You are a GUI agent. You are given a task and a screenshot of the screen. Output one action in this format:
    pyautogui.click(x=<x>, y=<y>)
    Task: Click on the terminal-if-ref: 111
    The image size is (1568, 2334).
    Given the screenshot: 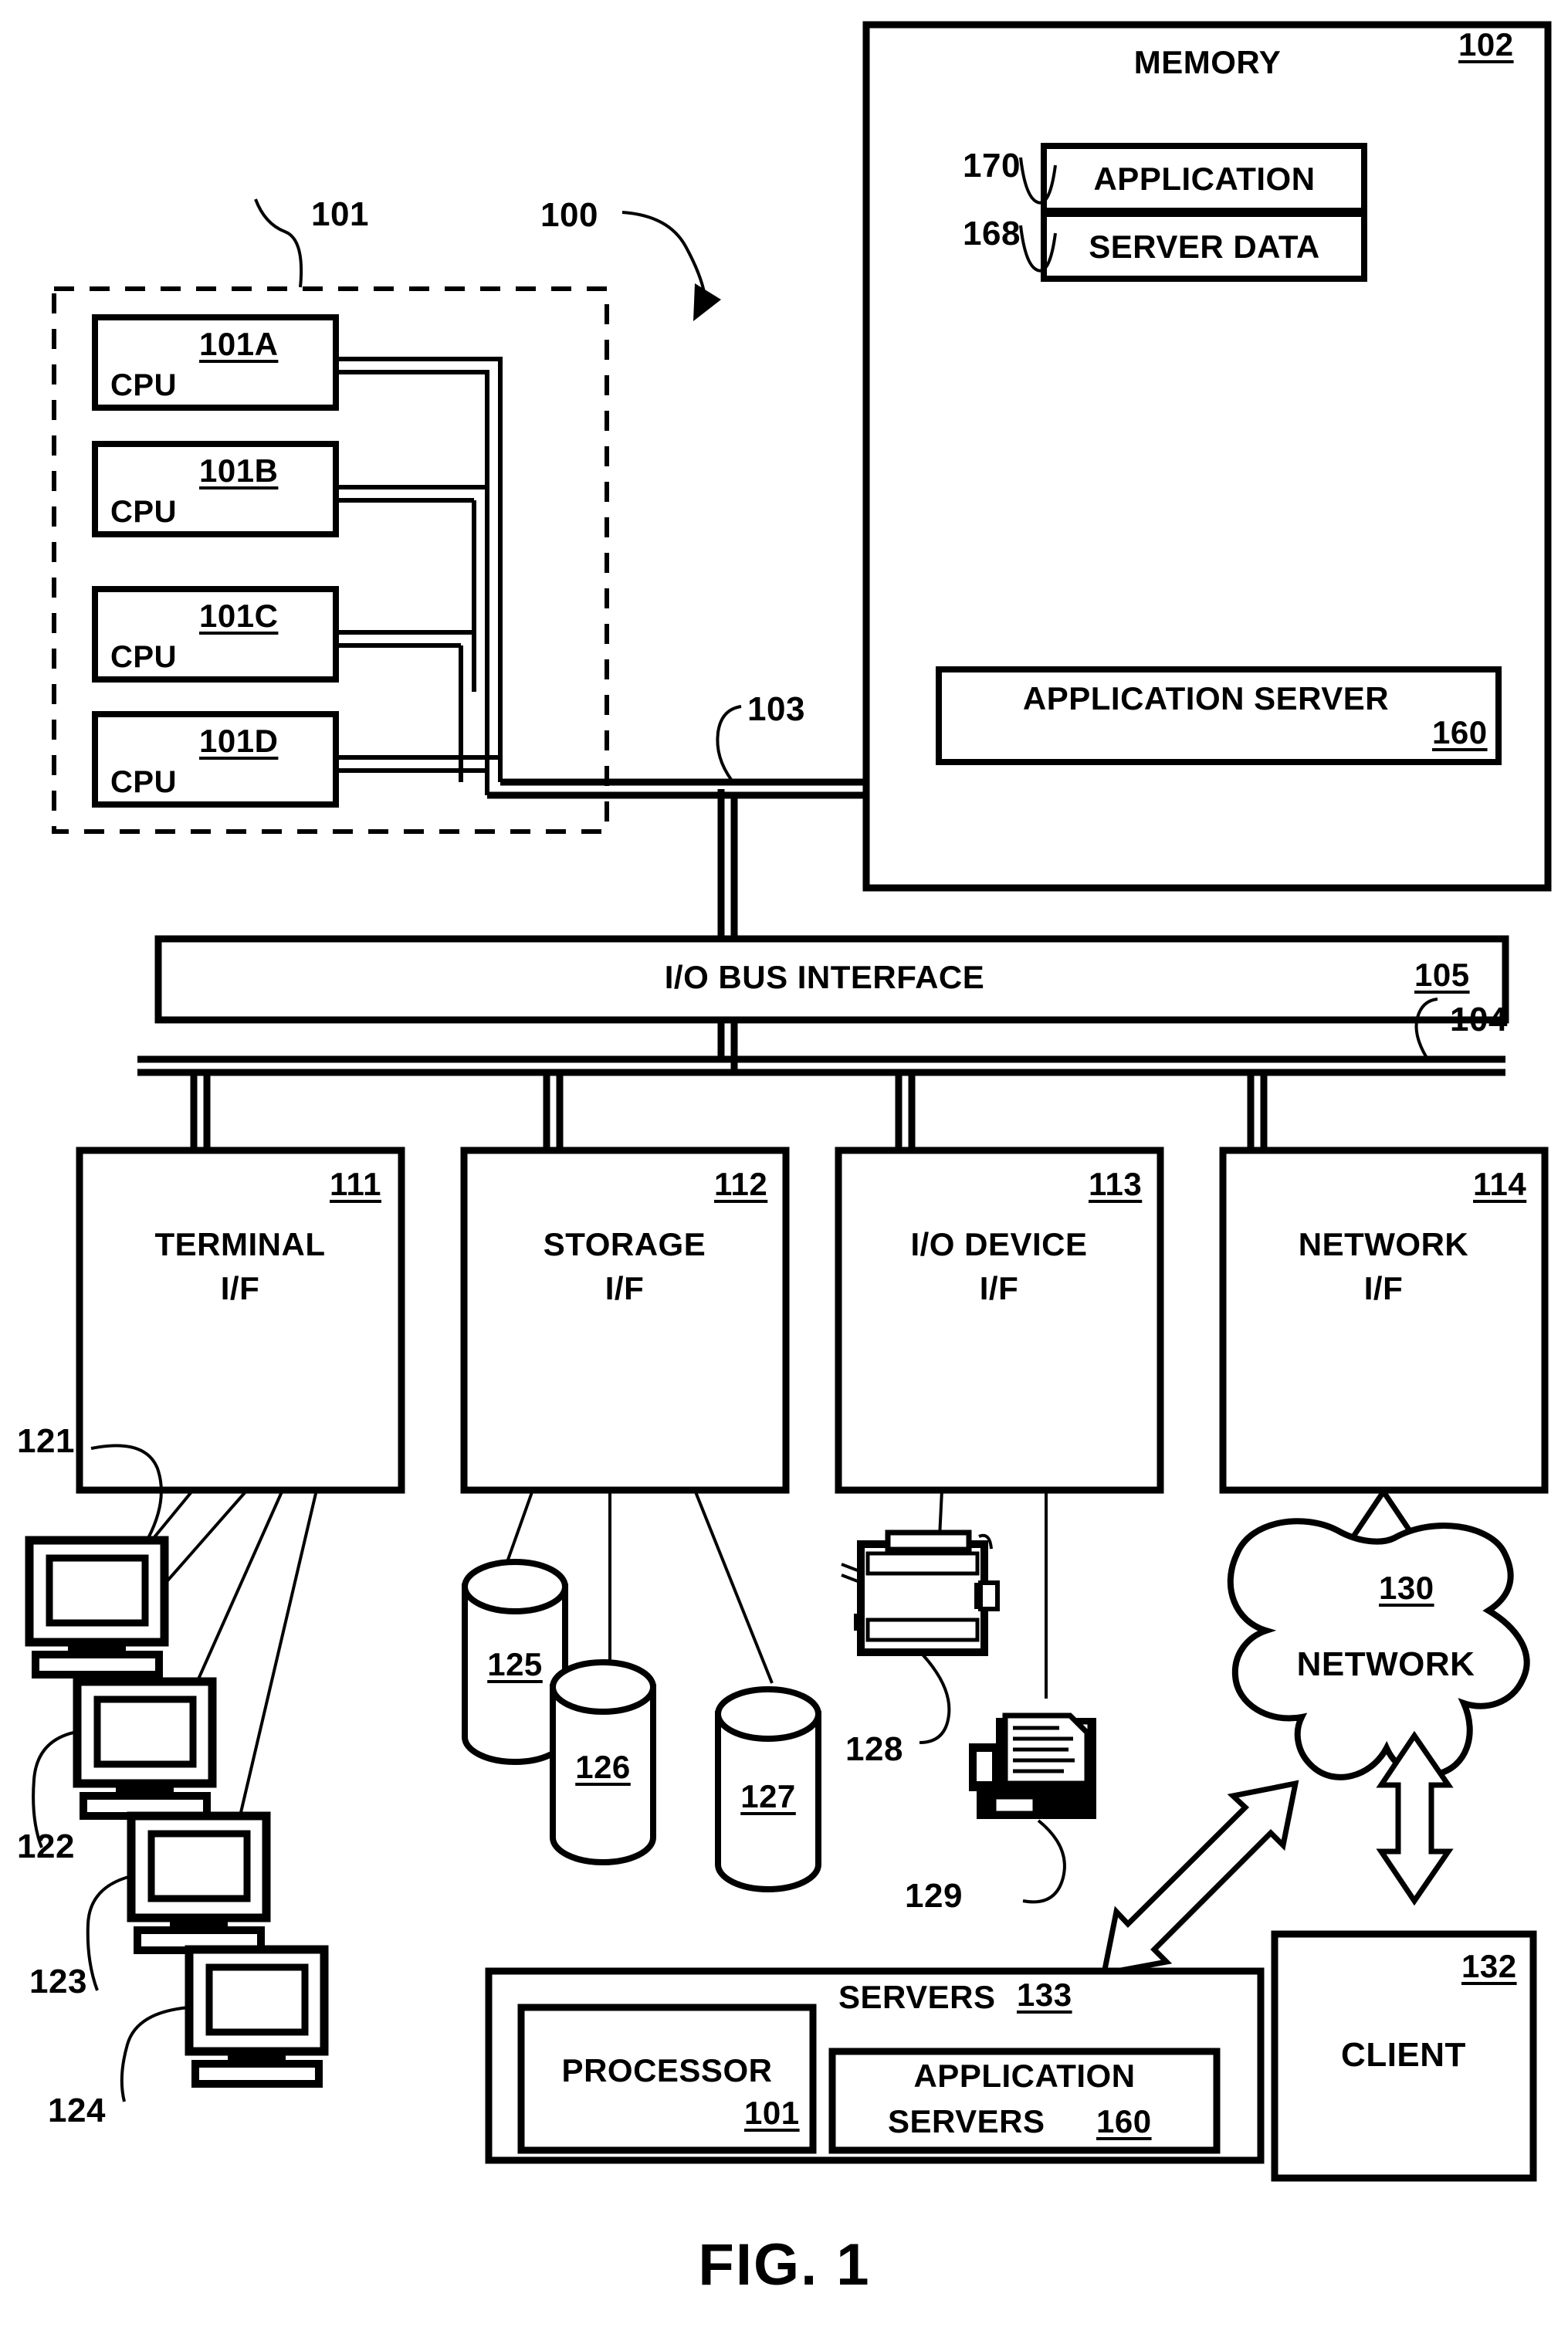 What is the action you would take?
    pyautogui.click(x=355, y=1184)
    